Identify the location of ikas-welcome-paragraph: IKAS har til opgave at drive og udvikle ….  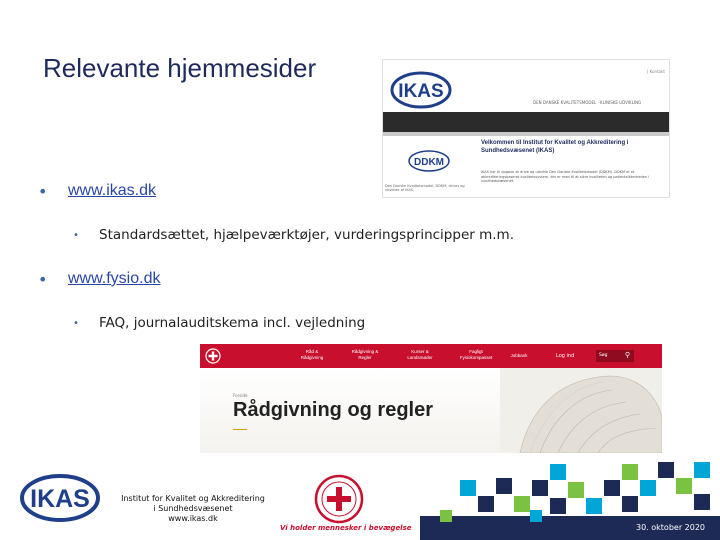
(565, 177).